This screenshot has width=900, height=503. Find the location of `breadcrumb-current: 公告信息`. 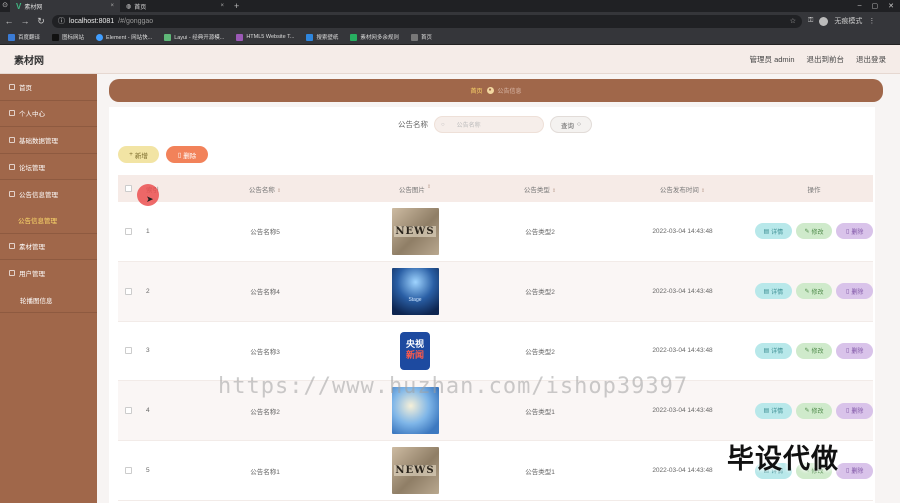

breadcrumb-current: 公告信息 is located at coordinates (509, 92).